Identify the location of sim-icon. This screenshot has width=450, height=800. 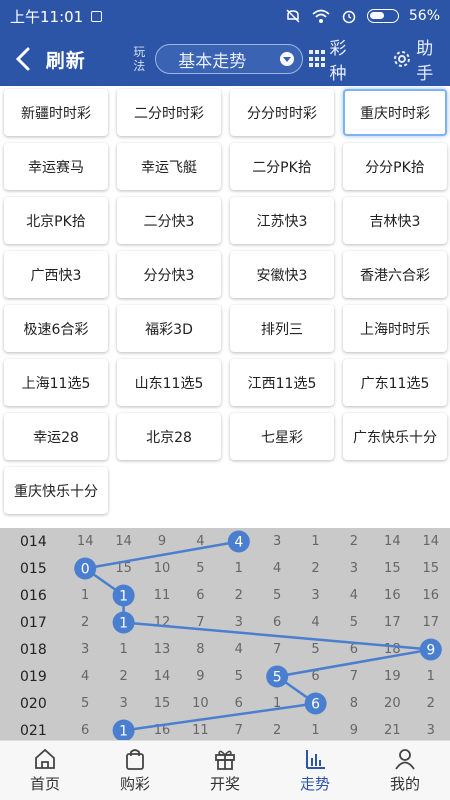
(97, 16).